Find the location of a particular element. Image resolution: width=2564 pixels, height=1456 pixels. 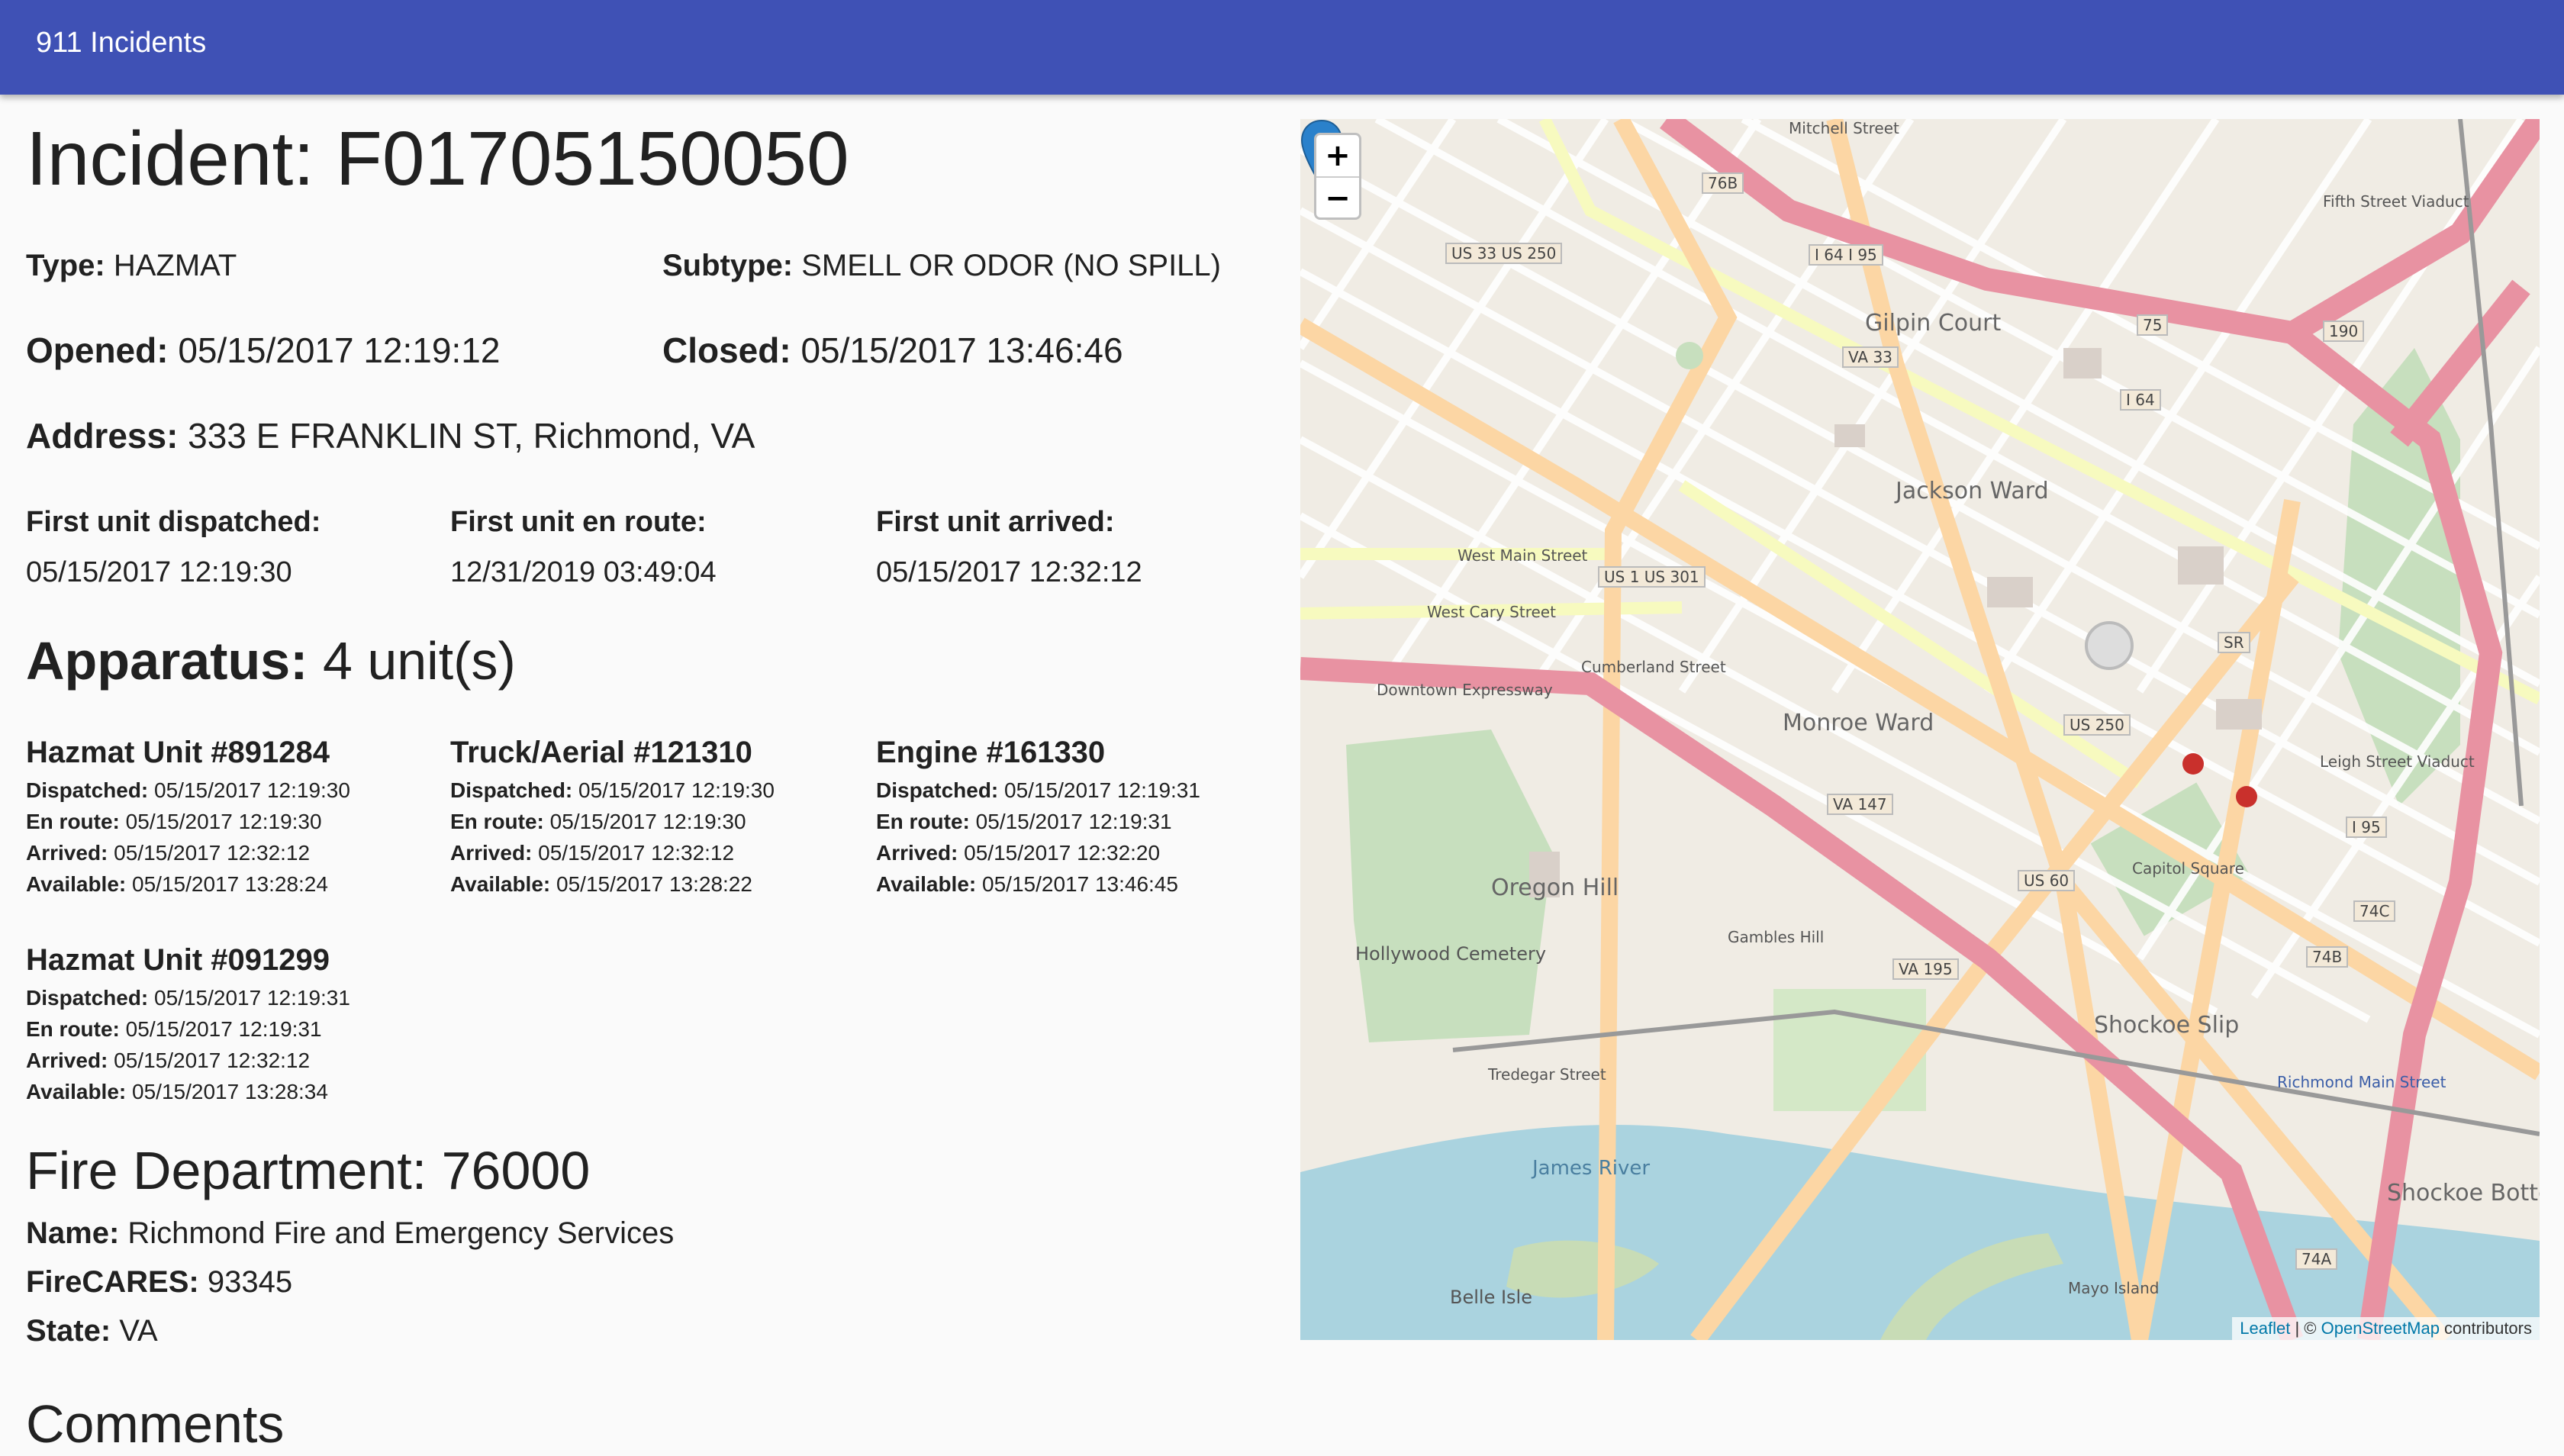

map-attribution: Leaflet | © OpenStreetMap contributors is located at coordinates (2386, 1328).